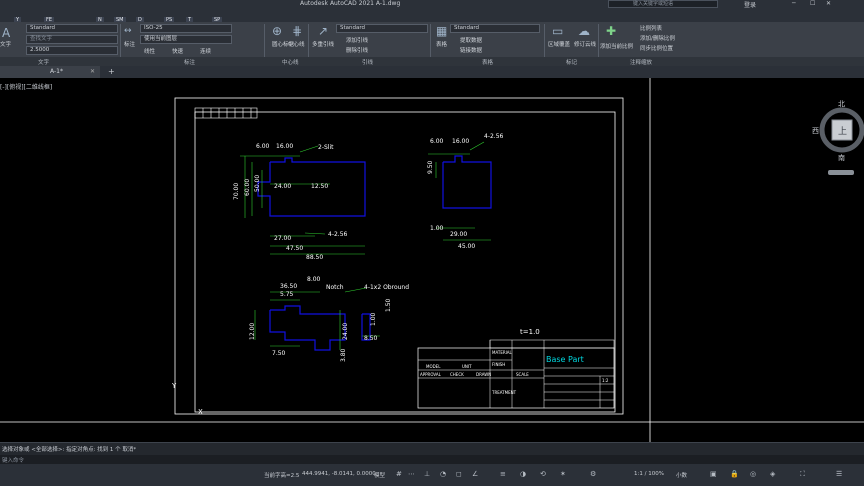 The image size is (864, 486). What do you see at coordinates (523, 474) in the screenshot?
I see `transparency-icon: ◑` at bounding box center [523, 474].